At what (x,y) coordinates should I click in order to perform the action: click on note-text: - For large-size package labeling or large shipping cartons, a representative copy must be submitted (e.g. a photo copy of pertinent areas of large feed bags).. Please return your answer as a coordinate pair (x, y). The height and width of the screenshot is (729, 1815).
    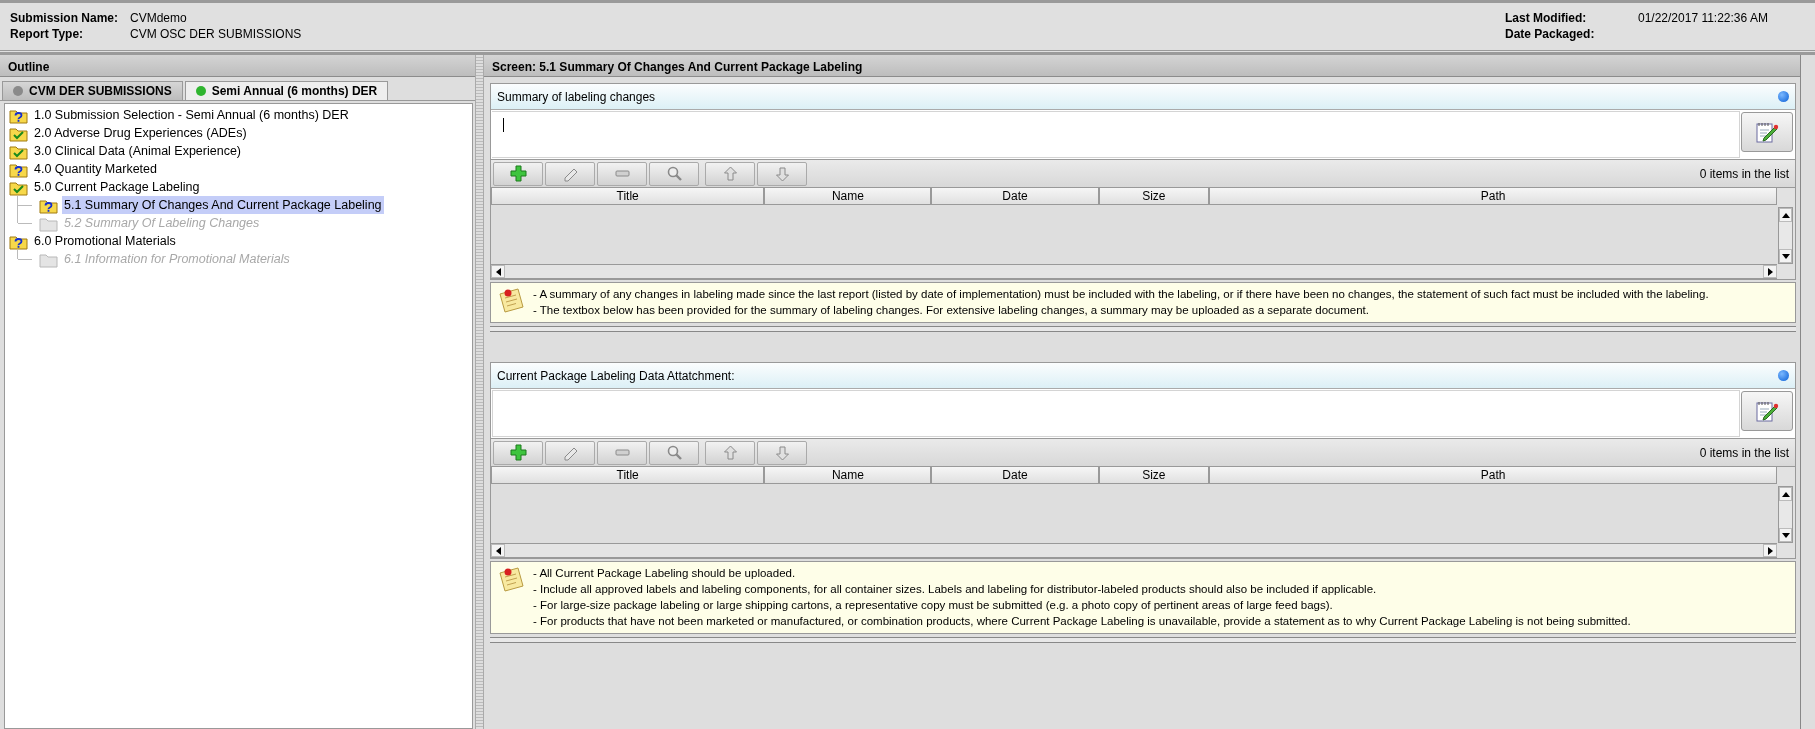
    Looking at the image, I should click on (933, 605).